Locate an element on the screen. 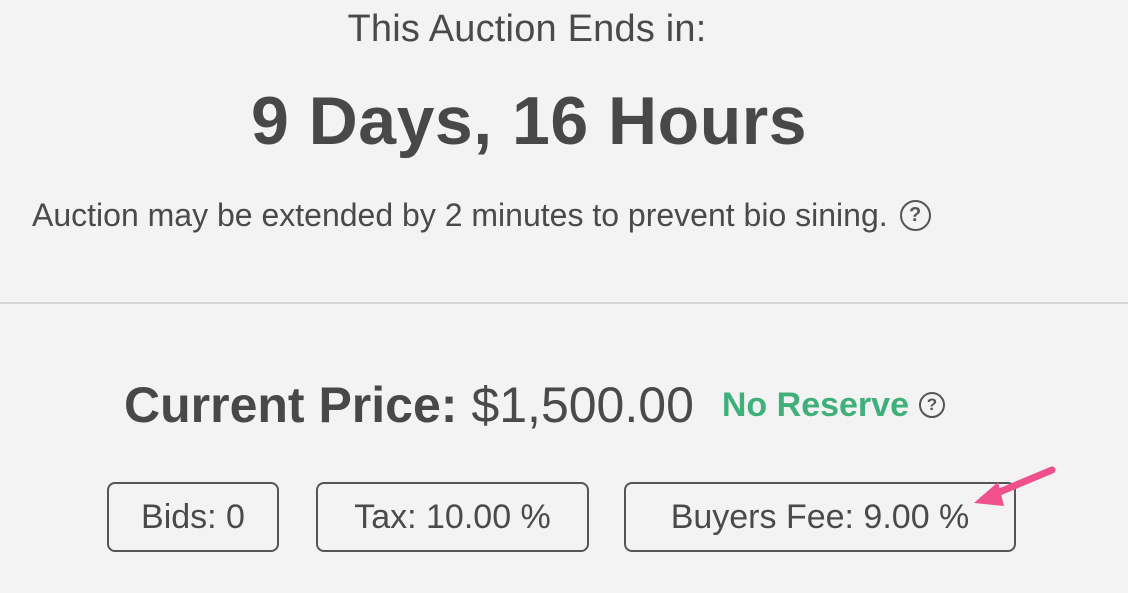 The height and width of the screenshot is (593, 1128). auction-ends-label: This Auction Ends in: is located at coordinates (527, 29).